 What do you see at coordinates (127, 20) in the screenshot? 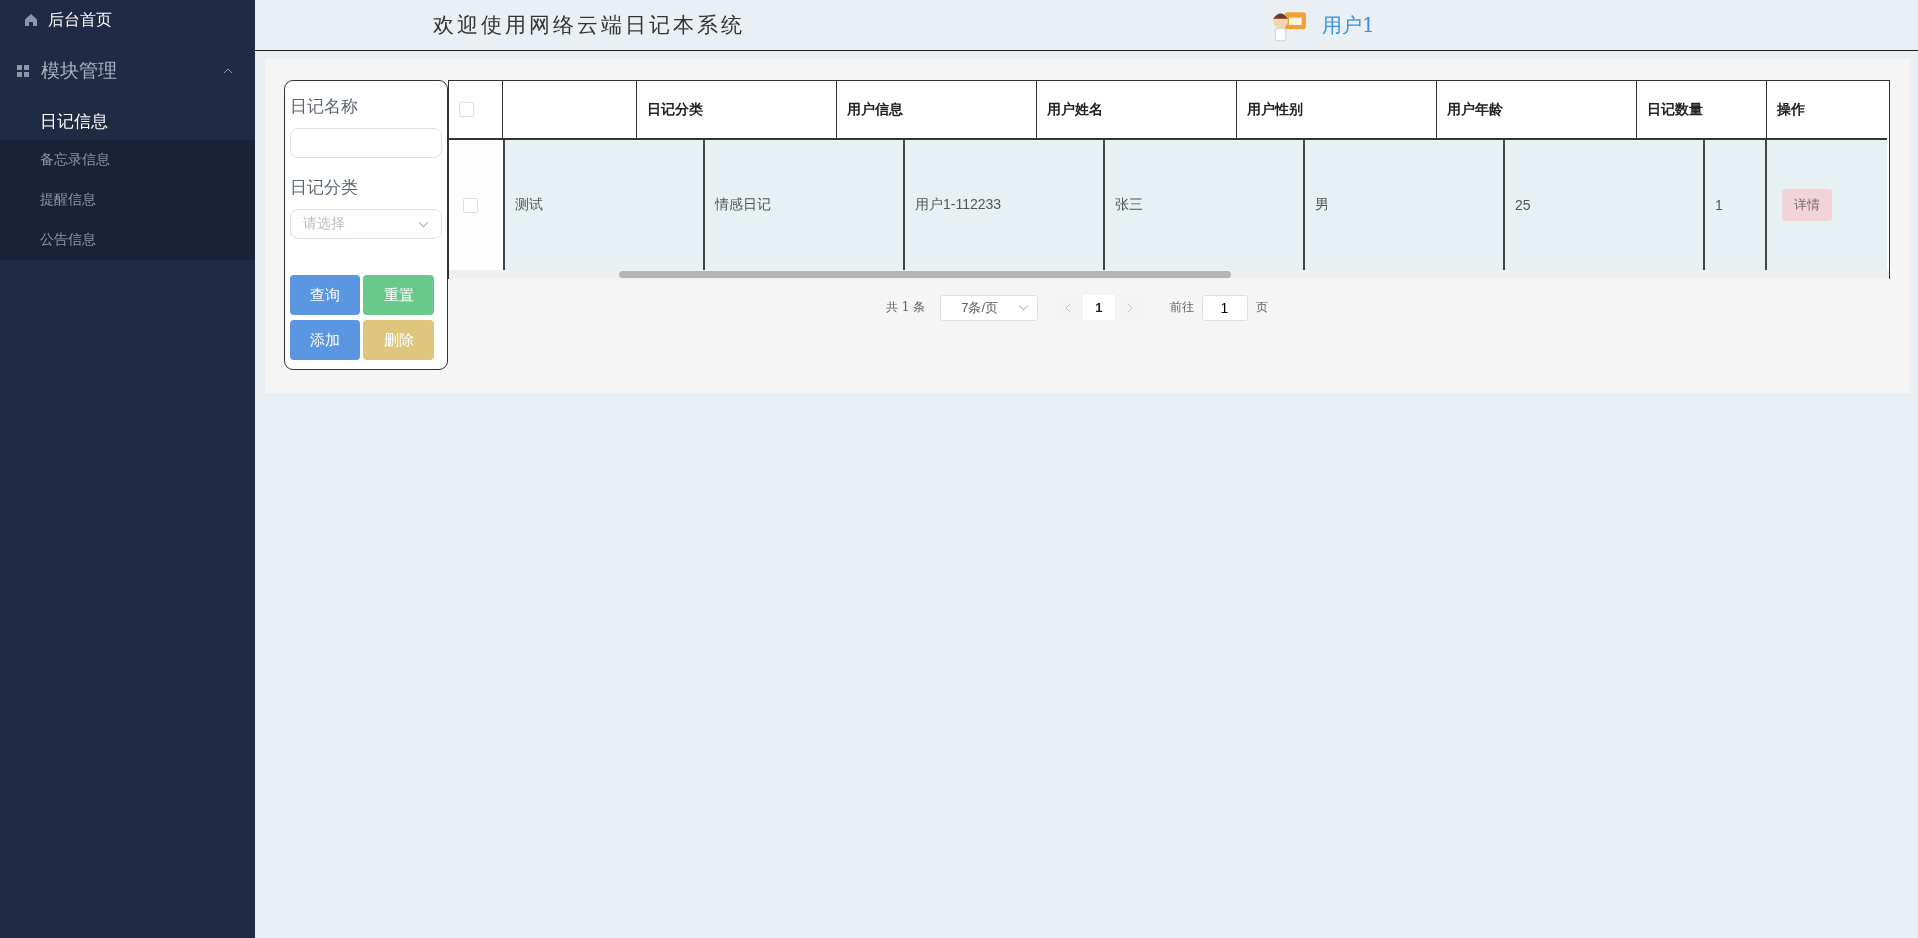
I see `sidebar-item: 后台首页` at bounding box center [127, 20].